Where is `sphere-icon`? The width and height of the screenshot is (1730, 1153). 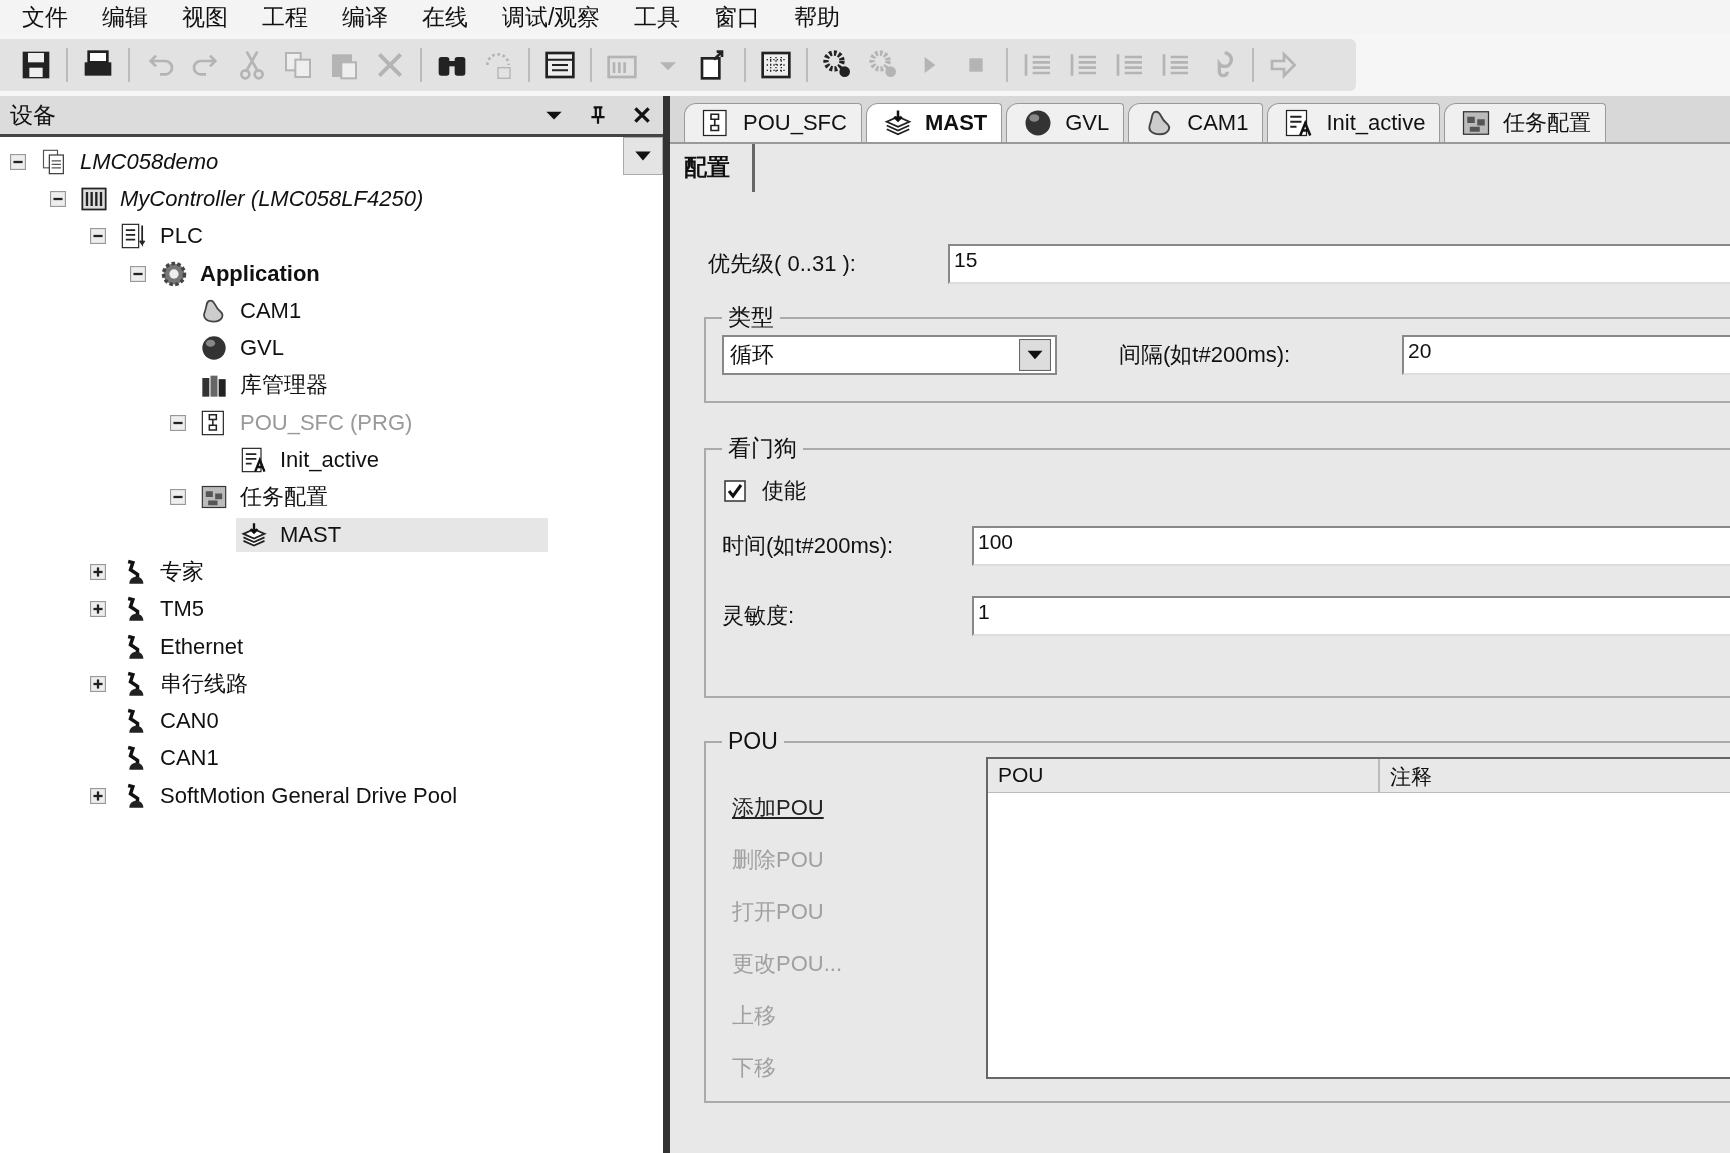
sphere-icon is located at coordinates (214, 348).